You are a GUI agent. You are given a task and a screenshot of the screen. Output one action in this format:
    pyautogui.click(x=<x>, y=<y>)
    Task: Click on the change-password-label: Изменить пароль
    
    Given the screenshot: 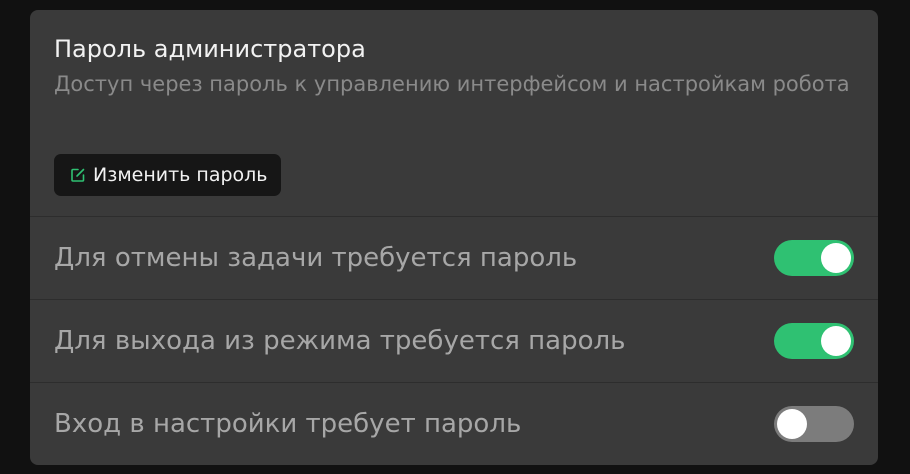 What is the action you would take?
    pyautogui.click(x=180, y=175)
    